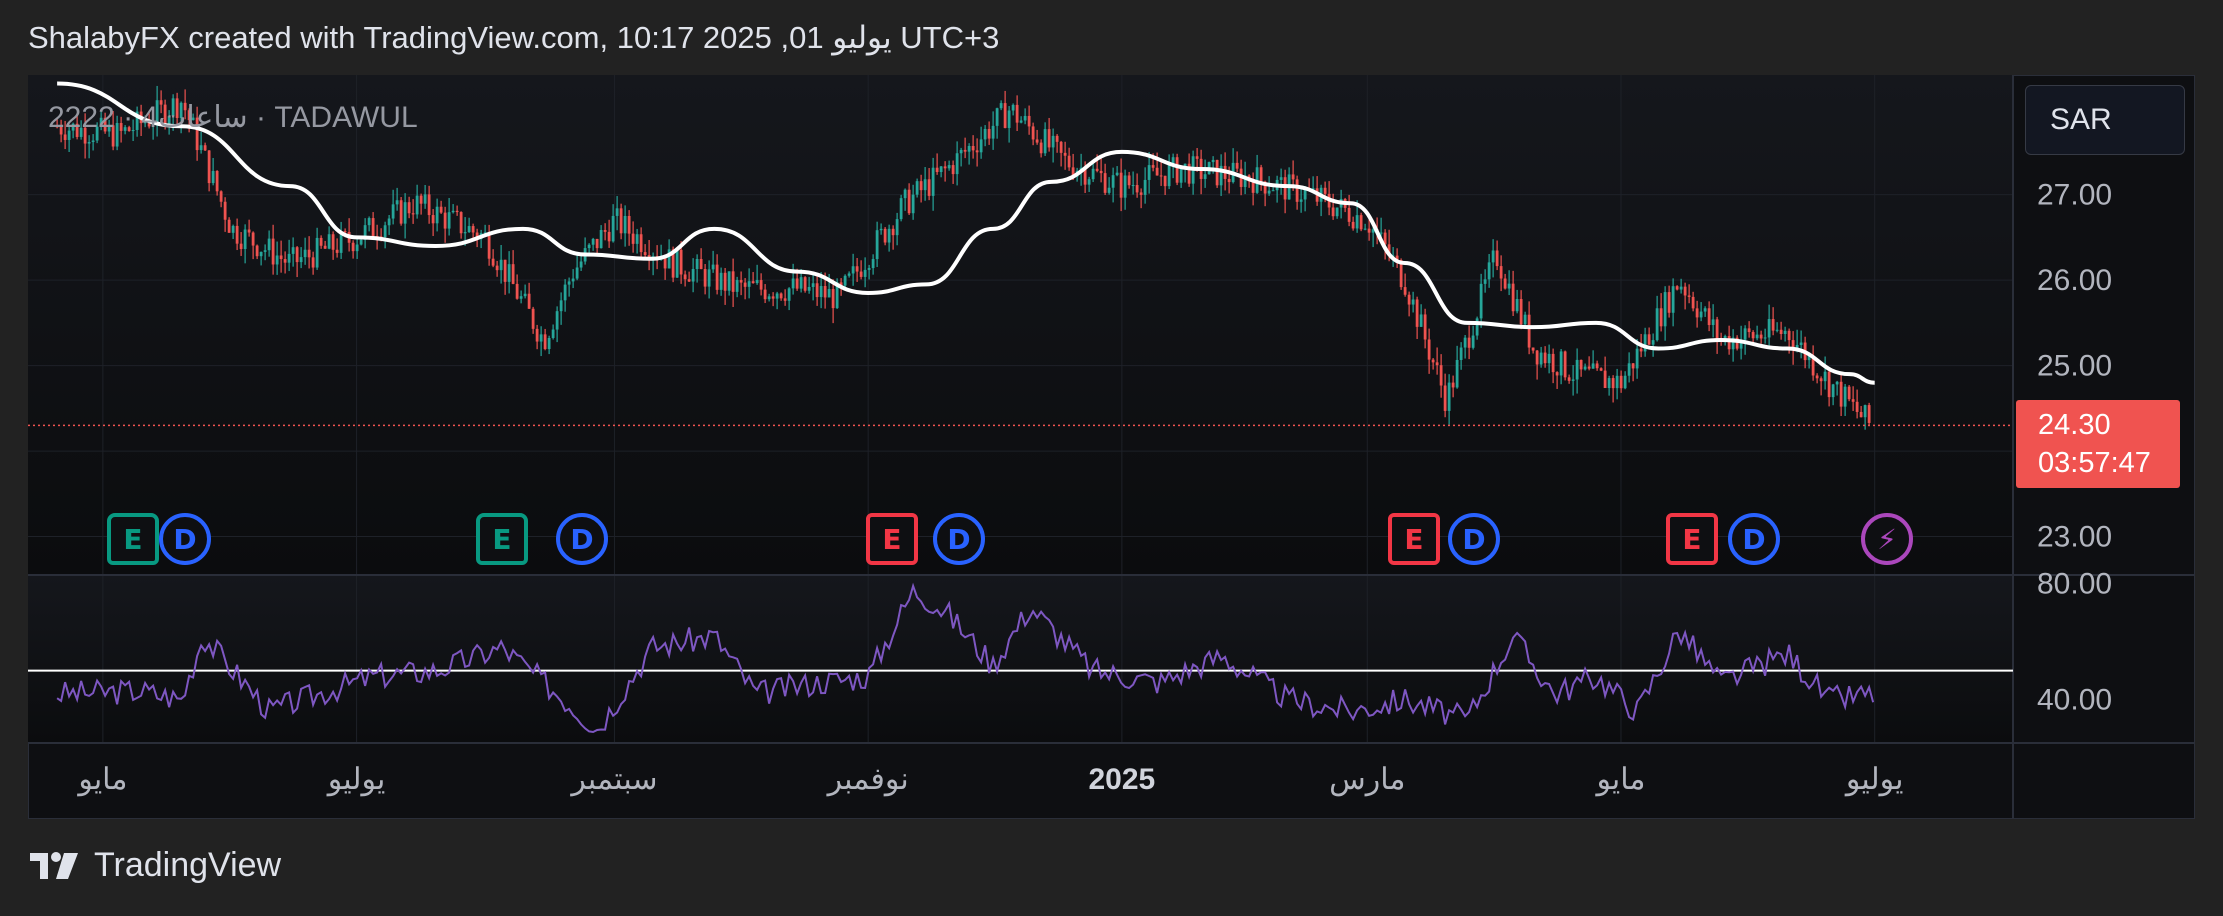 This screenshot has height=916, width=2223. I want to click on currency-selector: SAR, so click(2105, 120).